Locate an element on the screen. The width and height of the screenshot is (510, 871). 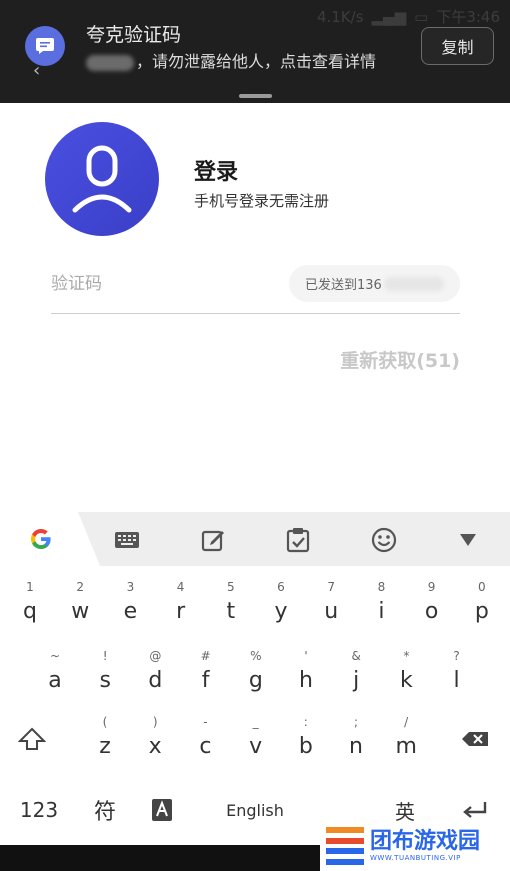
key-a: ~ a is located at coordinates (55, 673).